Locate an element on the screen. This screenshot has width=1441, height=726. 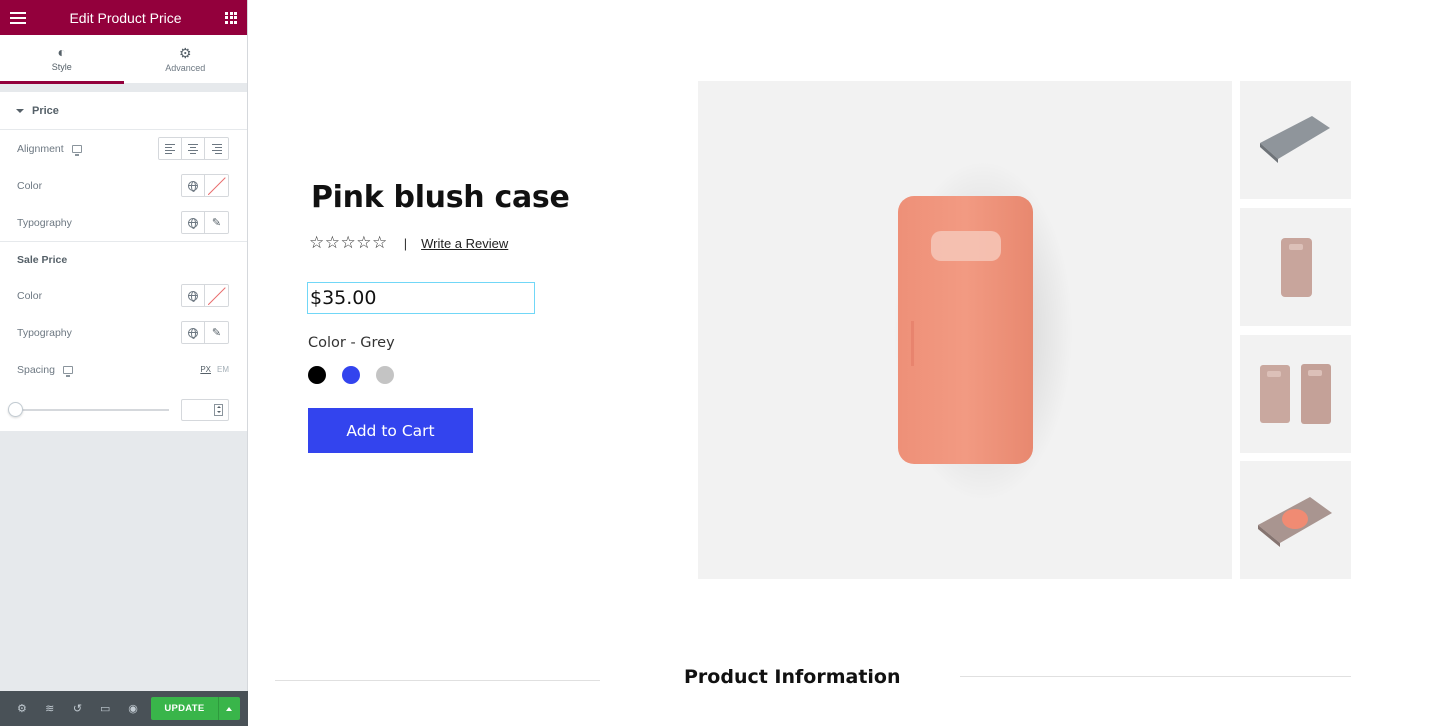
price-section-toggle: Price is located at coordinates (123, 111).